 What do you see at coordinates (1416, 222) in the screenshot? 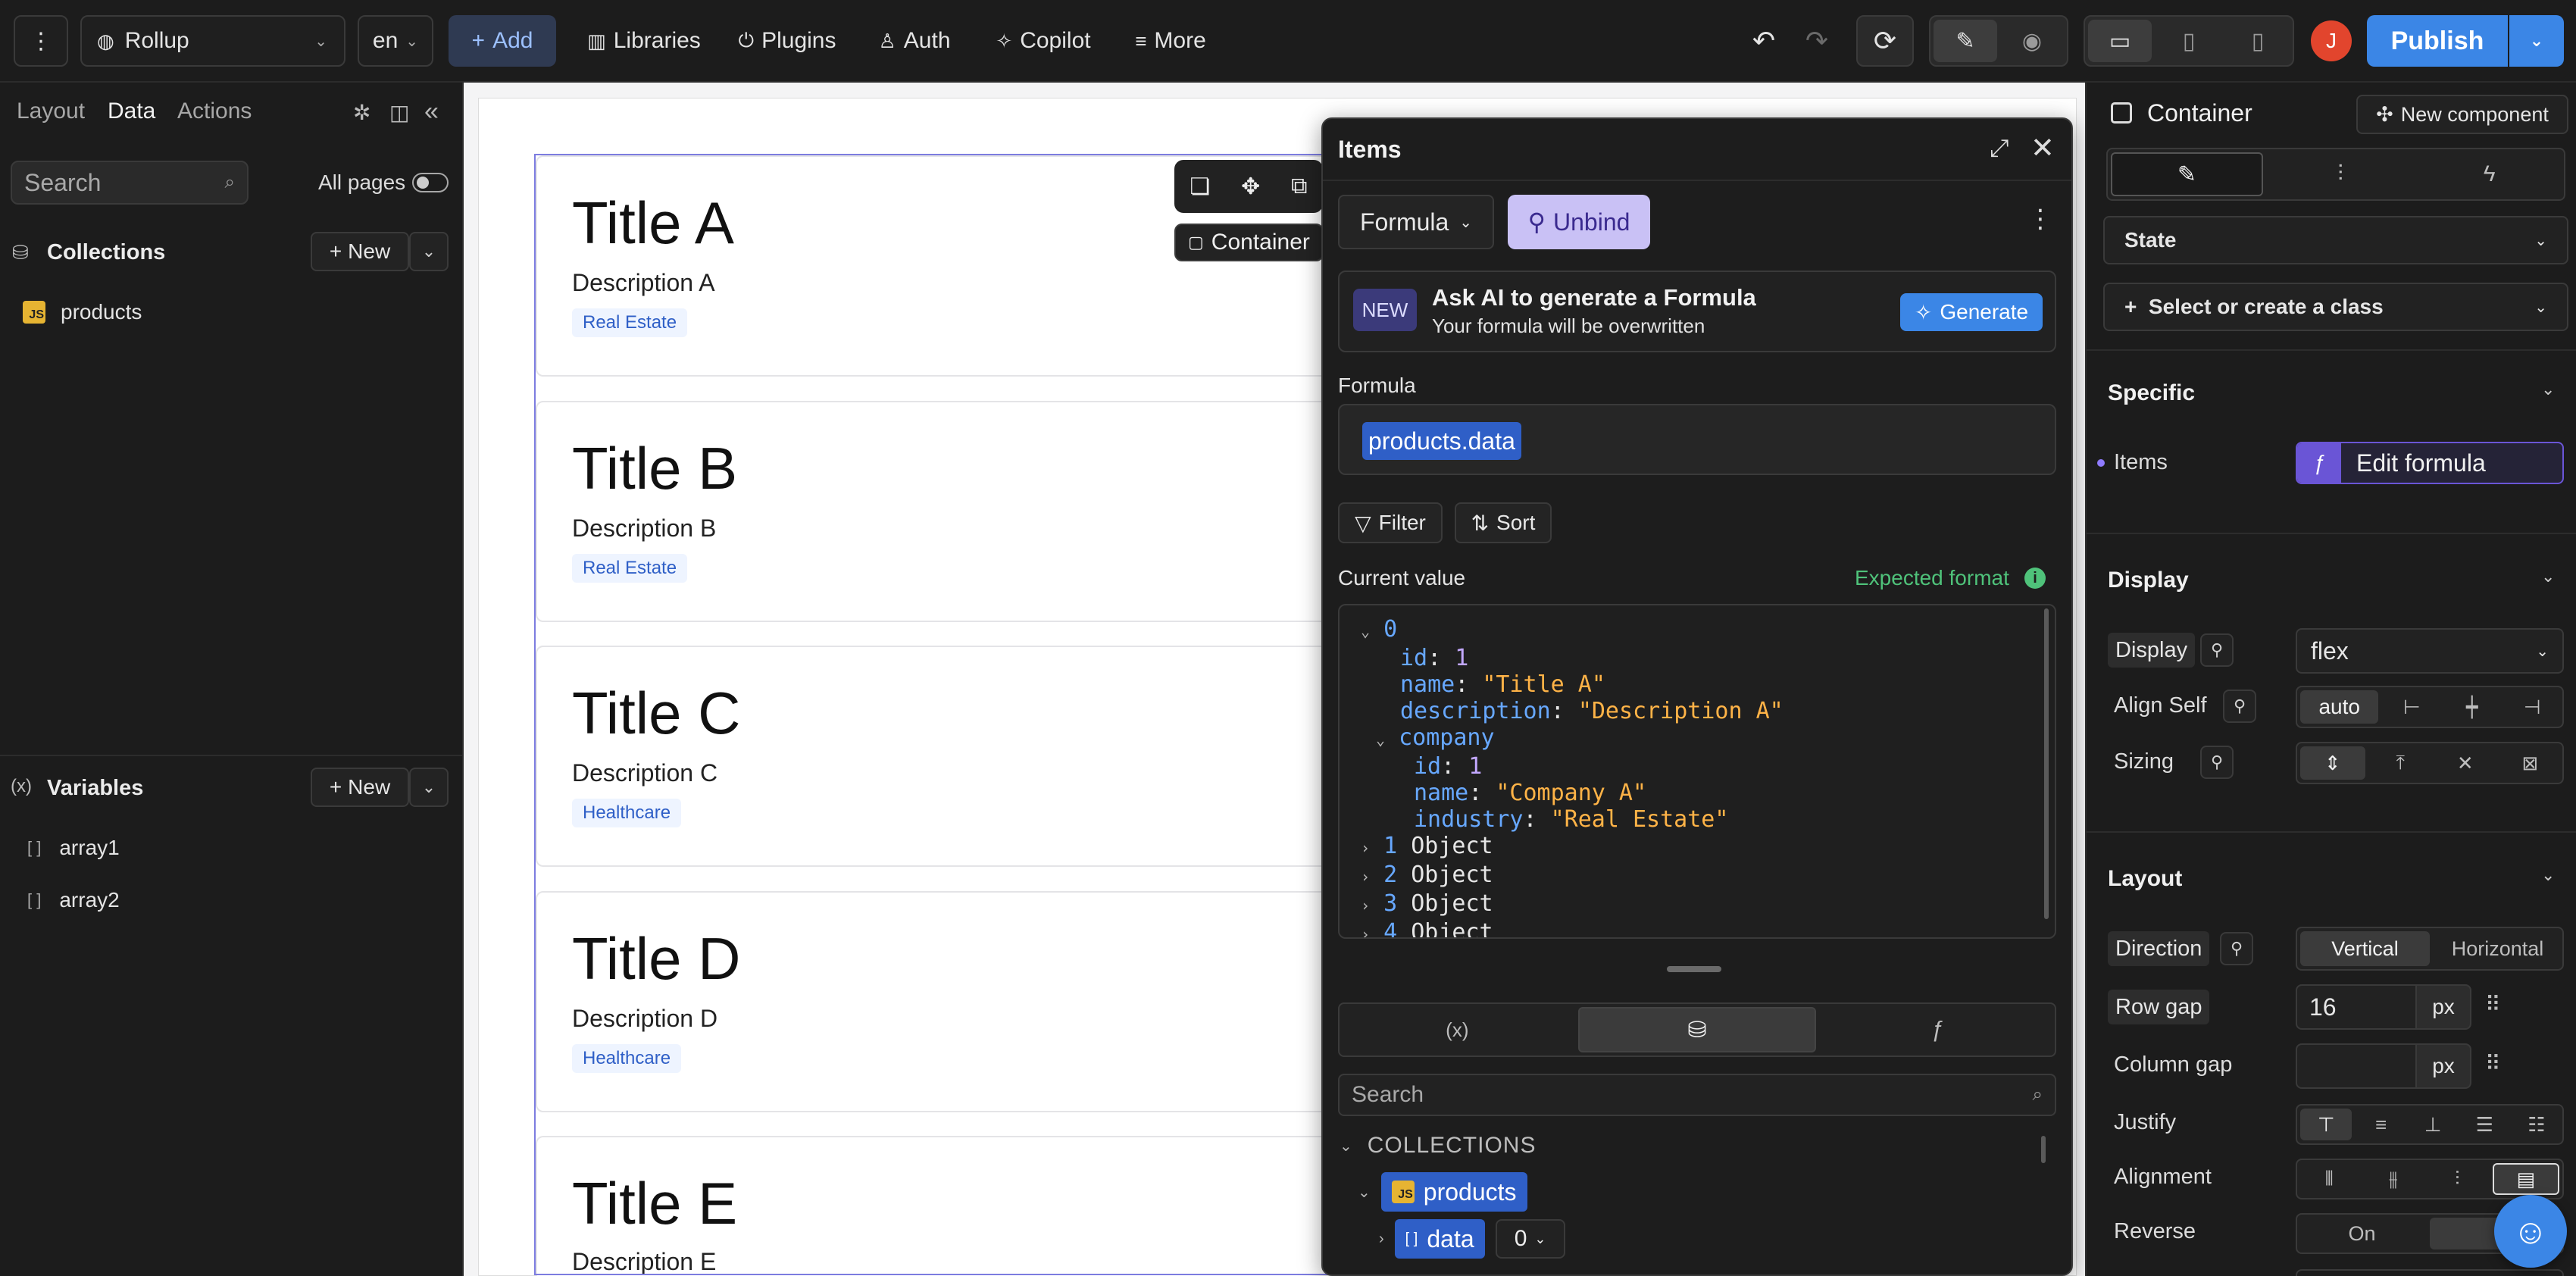
I see `formula-type-dropdown: Formula ⌄` at bounding box center [1416, 222].